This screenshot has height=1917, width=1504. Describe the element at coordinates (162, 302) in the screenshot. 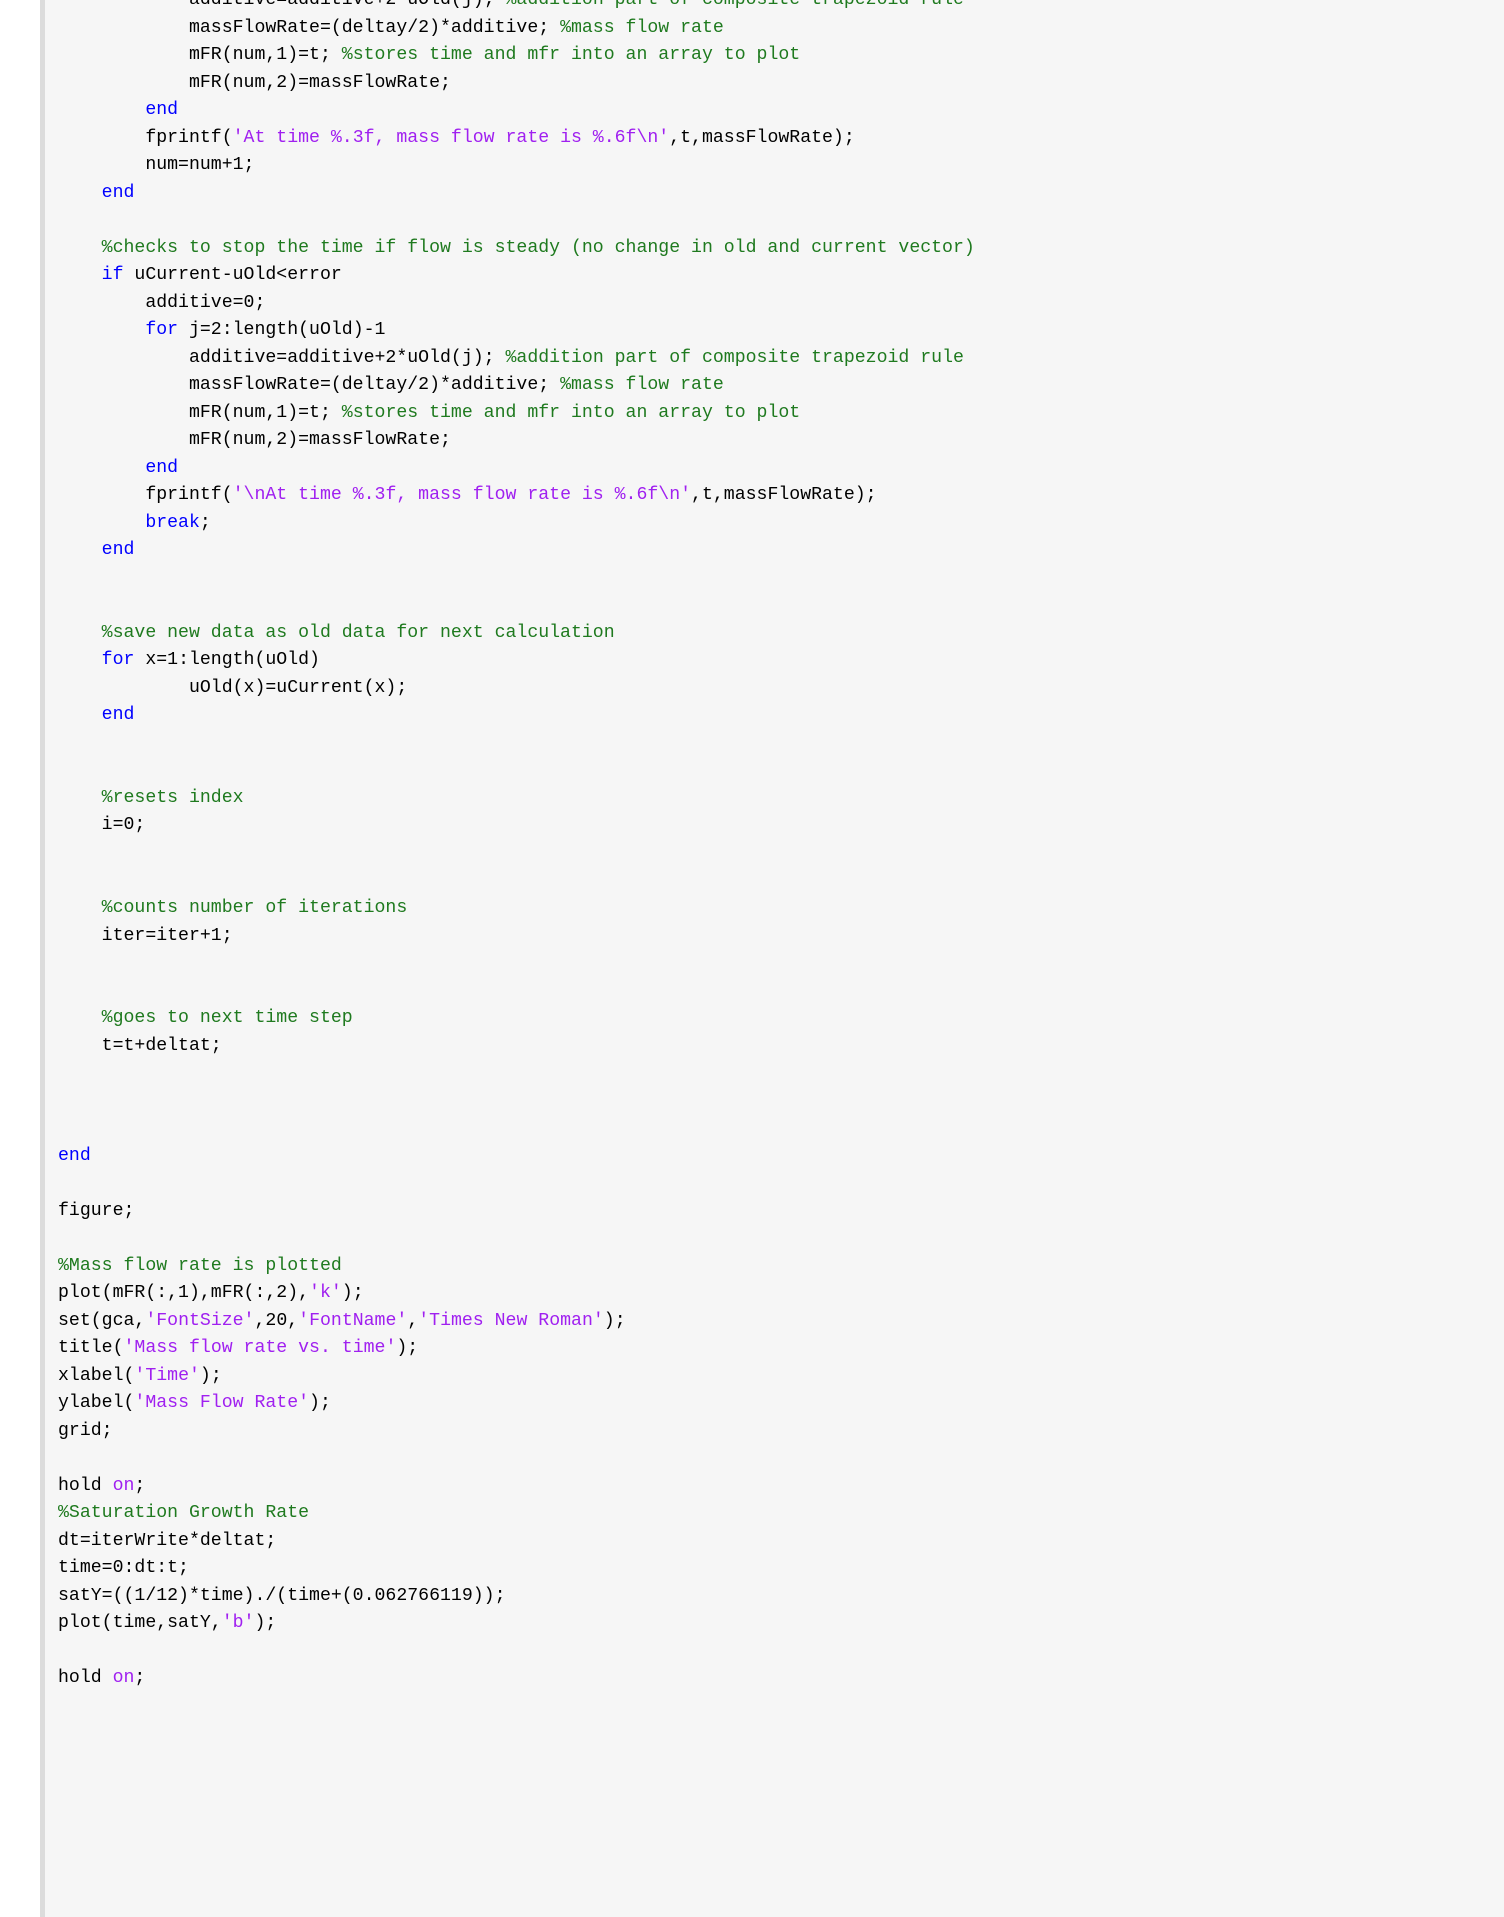

I see `code-token-txt: additive=0;` at that location.